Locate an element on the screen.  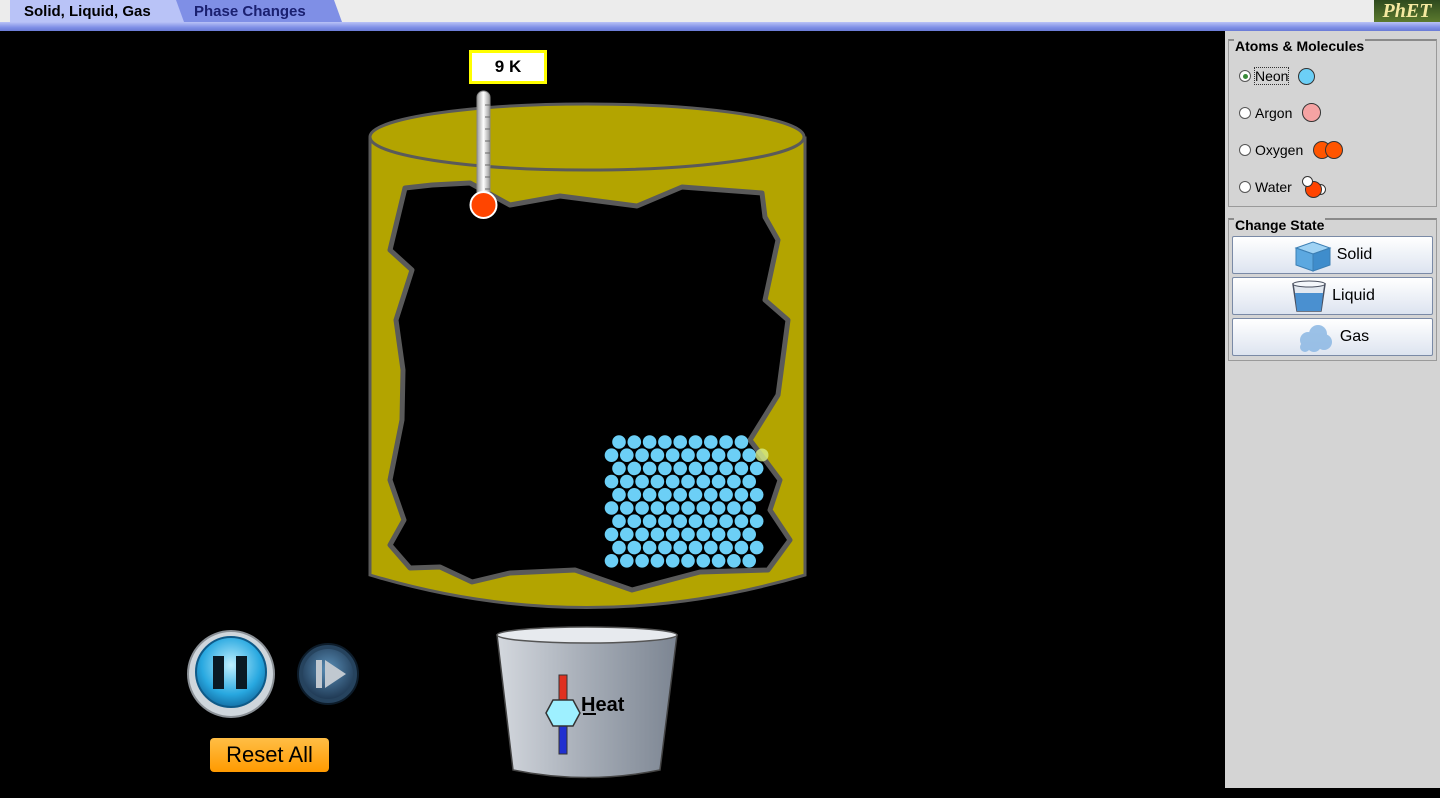
tab-solid-liquid-gas: Solid, Liquid, Gas is located at coordinates (98, 11).